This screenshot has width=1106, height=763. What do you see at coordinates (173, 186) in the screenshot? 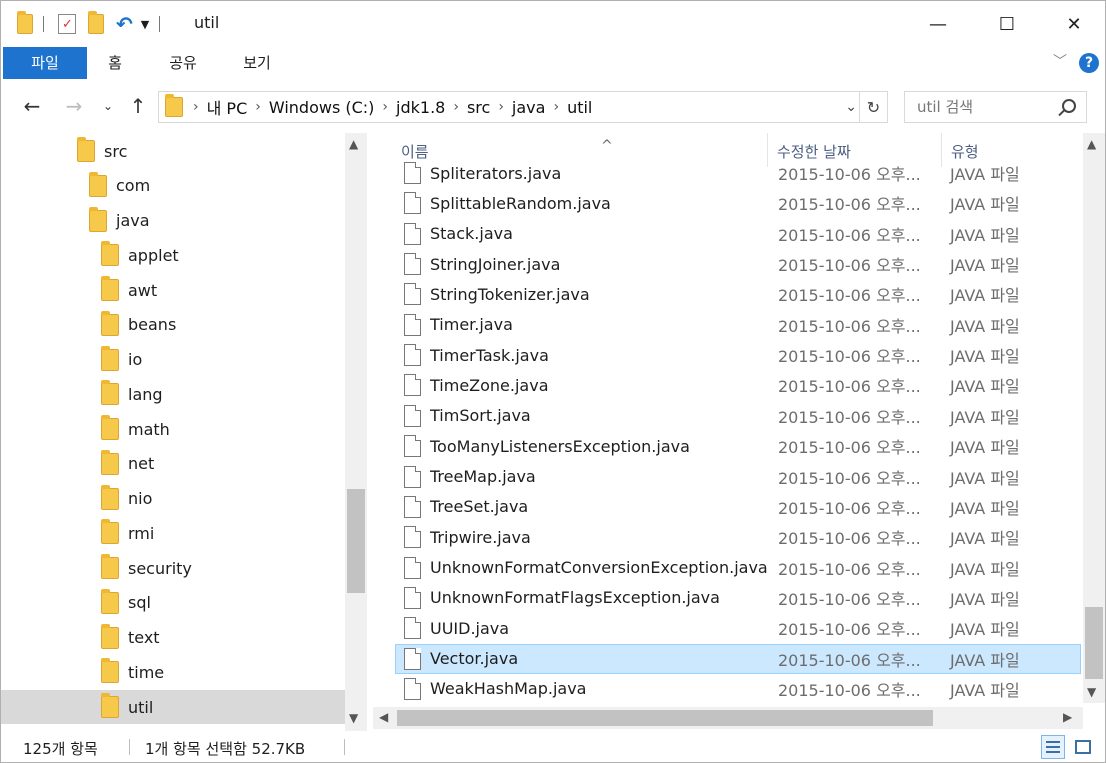
I see `tree-item-com: com` at bounding box center [173, 186].